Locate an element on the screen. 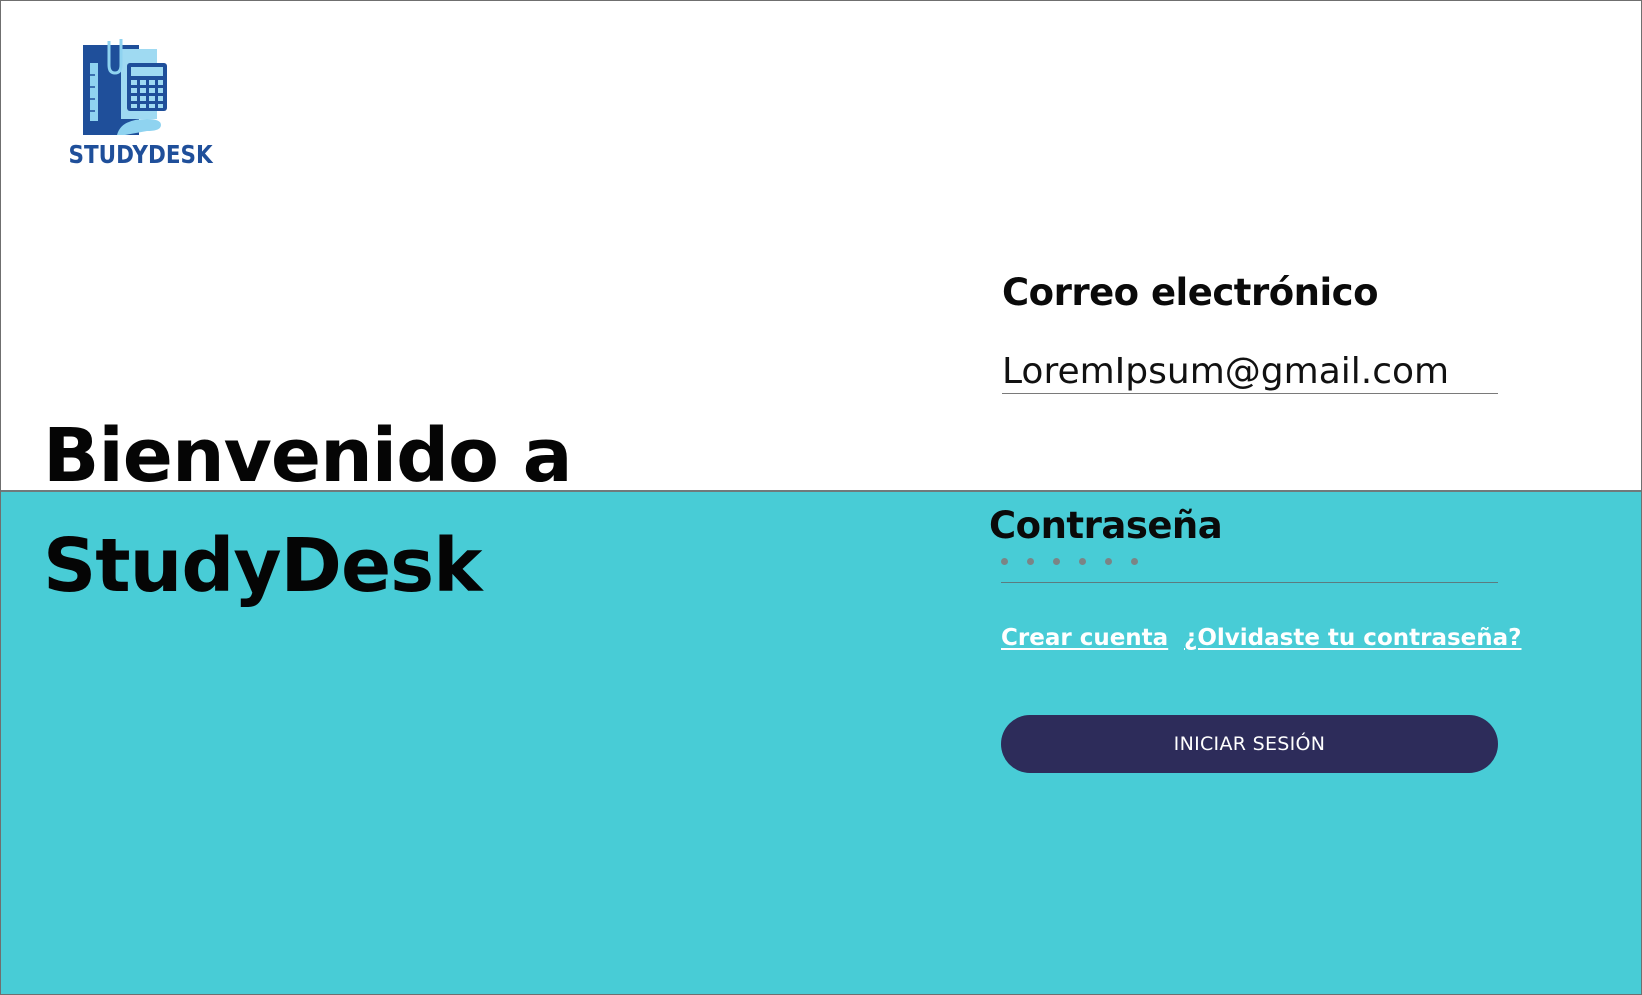 Image resolution: width=1642 pixels, height=995 pixels. studydesk-logo: STUDYDESK is located at coordinates (136, 106).